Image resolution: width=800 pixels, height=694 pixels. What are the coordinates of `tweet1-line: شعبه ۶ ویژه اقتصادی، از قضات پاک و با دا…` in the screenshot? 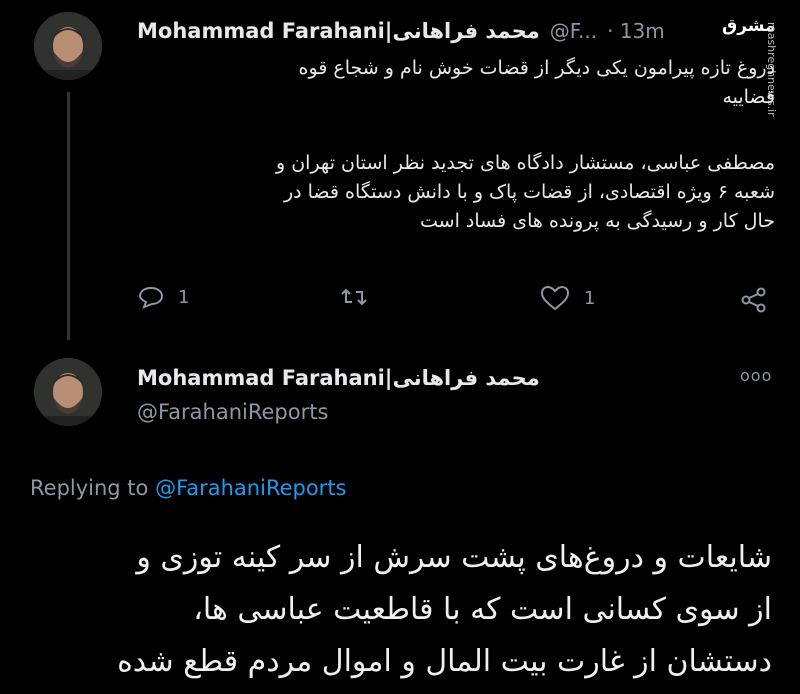 It's located at (529, 192).